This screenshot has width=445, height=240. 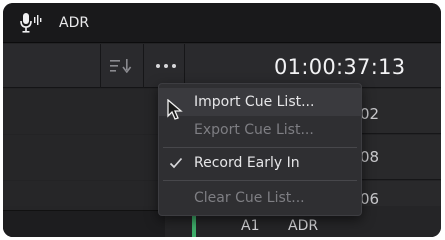 What do you see at coordinates (84, 223) in the screenshot?
I see `bottom-panel` at bounding box center [84, 223].